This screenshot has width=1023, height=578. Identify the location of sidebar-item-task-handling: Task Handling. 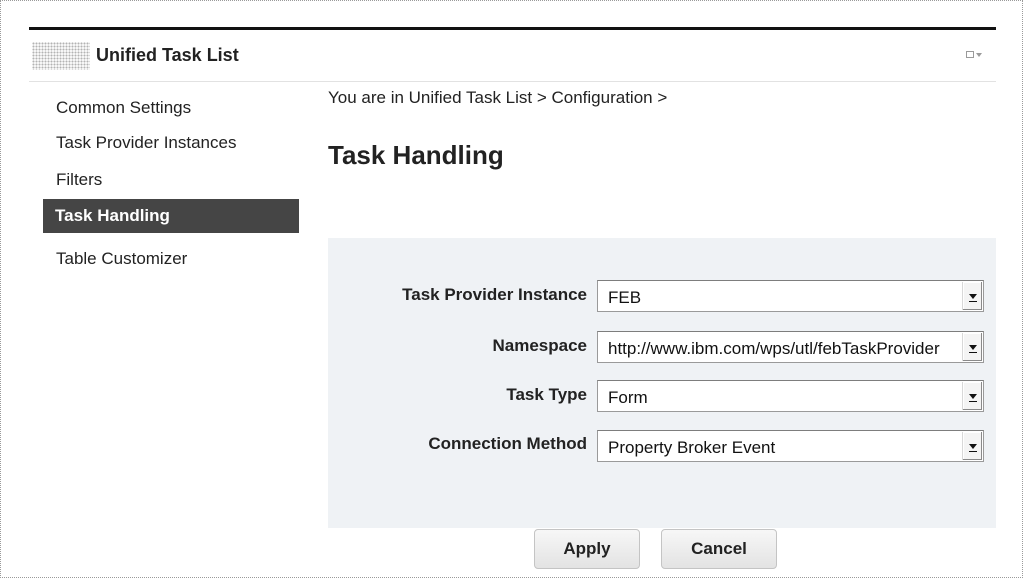
(171, 216).